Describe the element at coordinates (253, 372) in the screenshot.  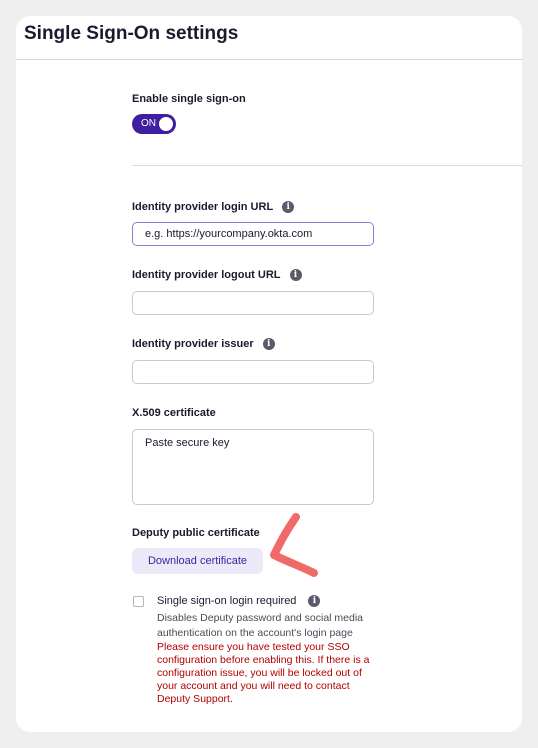
I see `issuer-input` at that location.